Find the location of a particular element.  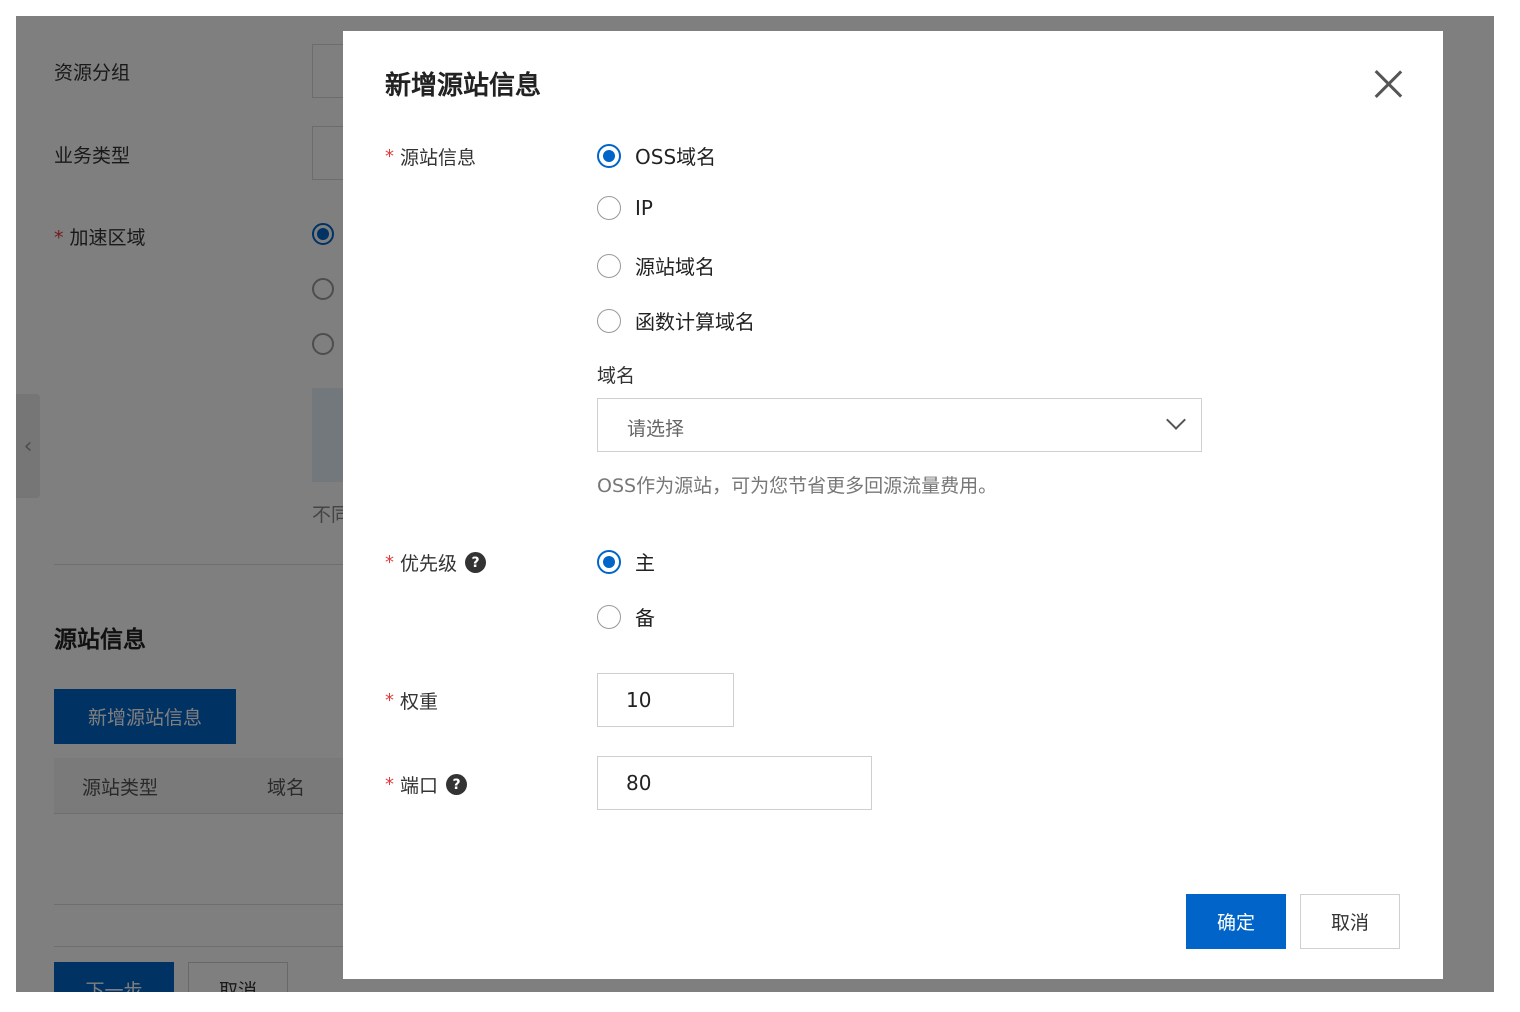

chevron-down-icon is located at coordinates (1176, 420).